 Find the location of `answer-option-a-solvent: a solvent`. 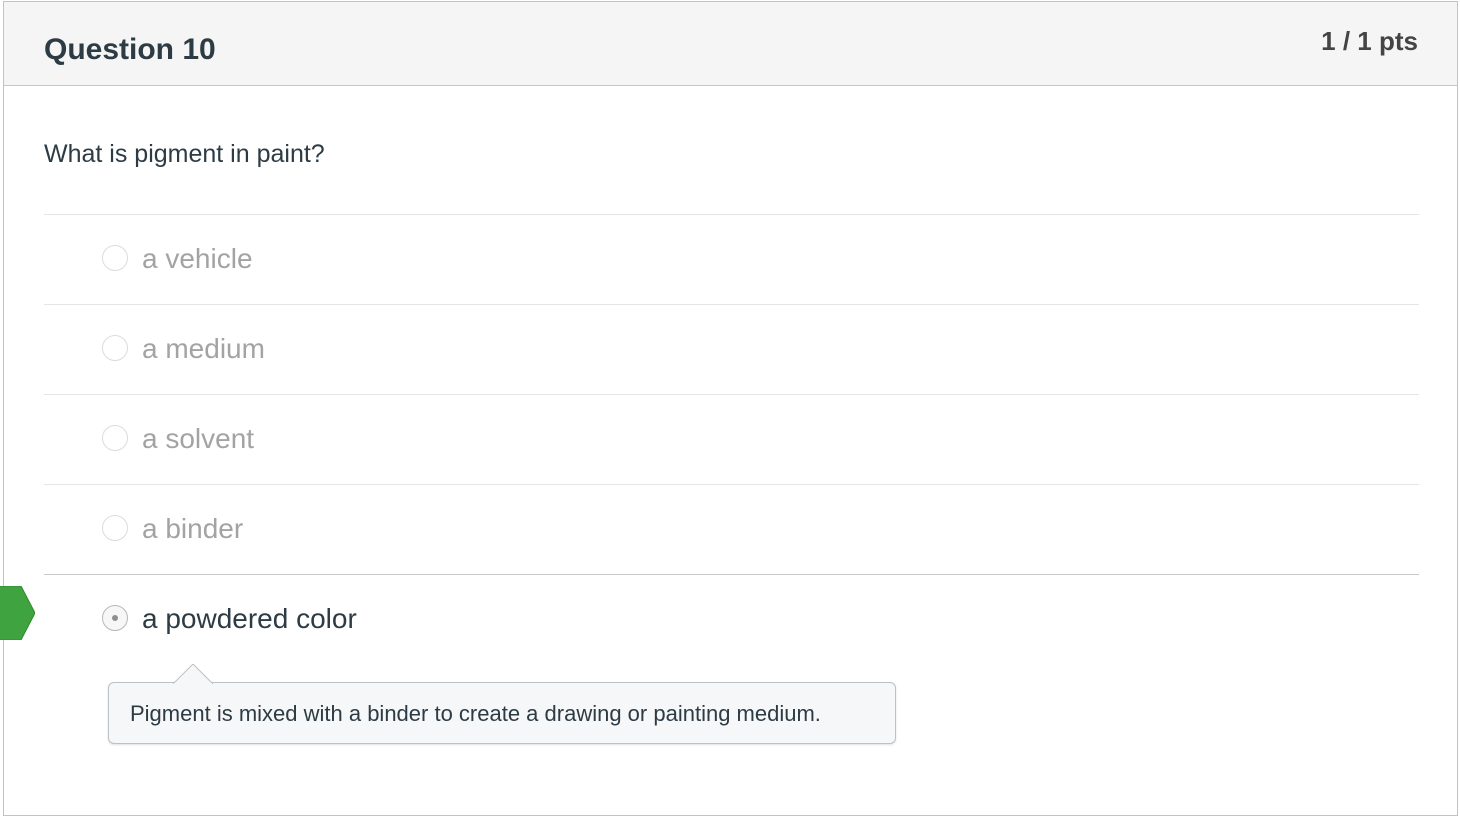

answer-option-a-solvent: a solvent is located at coordinates (731, 439).